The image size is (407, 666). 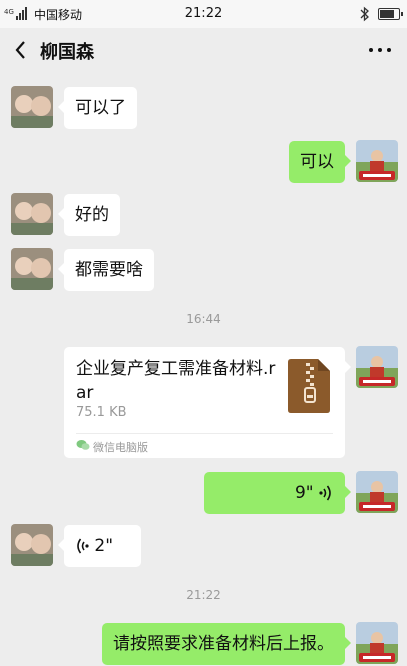 I want to click on file-name: 企业复产复工需准备材料.rar, so click(x=176, y=381).